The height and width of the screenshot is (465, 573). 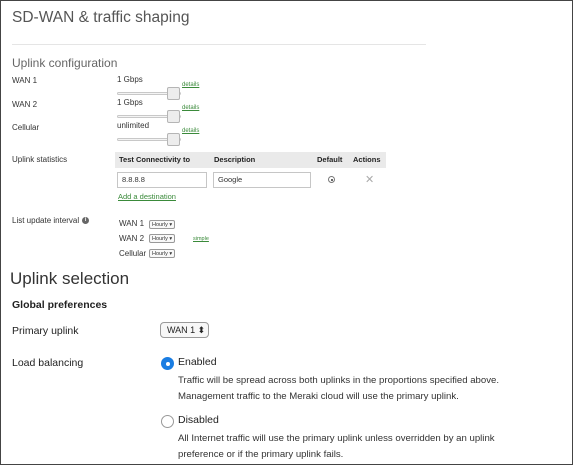 I want to click on cellular-bandwidth-value: unlimited, so click(x=133, y=125).